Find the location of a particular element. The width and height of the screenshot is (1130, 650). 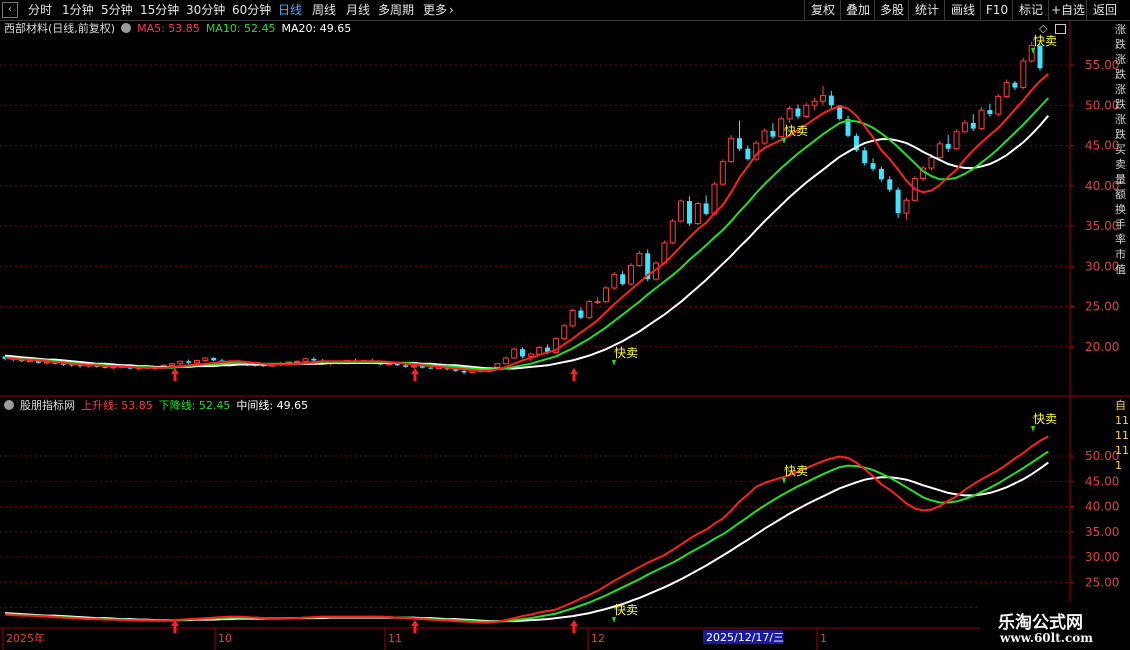

diamond-icon: ◇ is located at coordinates (1043, 28).